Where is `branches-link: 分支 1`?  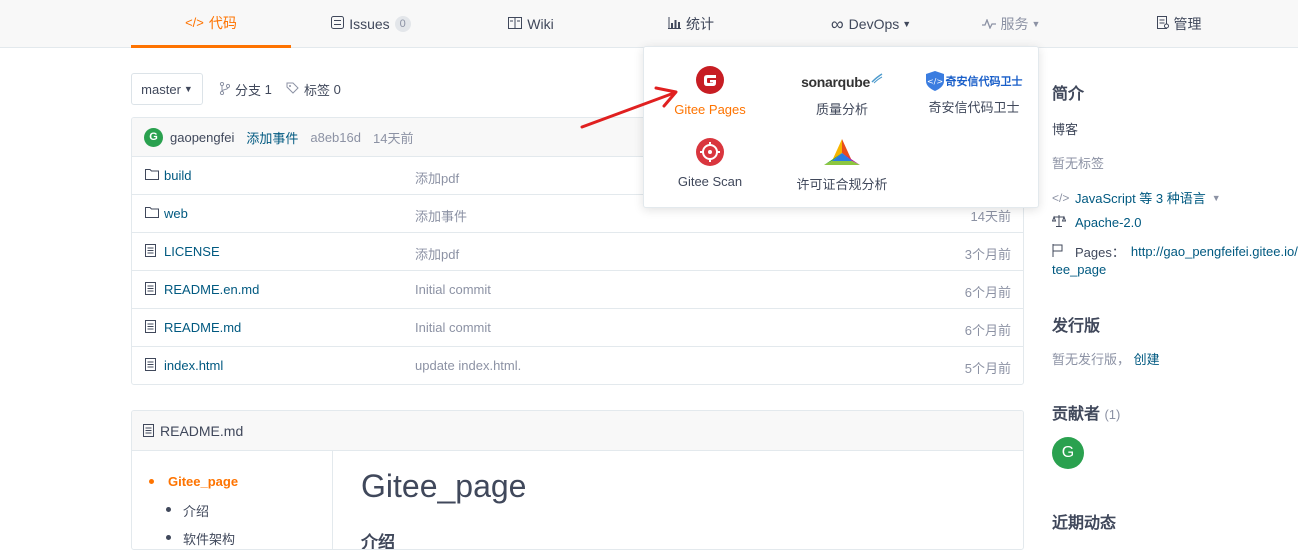
branches-link: 分支 1 is located at coordinates (245, 89).